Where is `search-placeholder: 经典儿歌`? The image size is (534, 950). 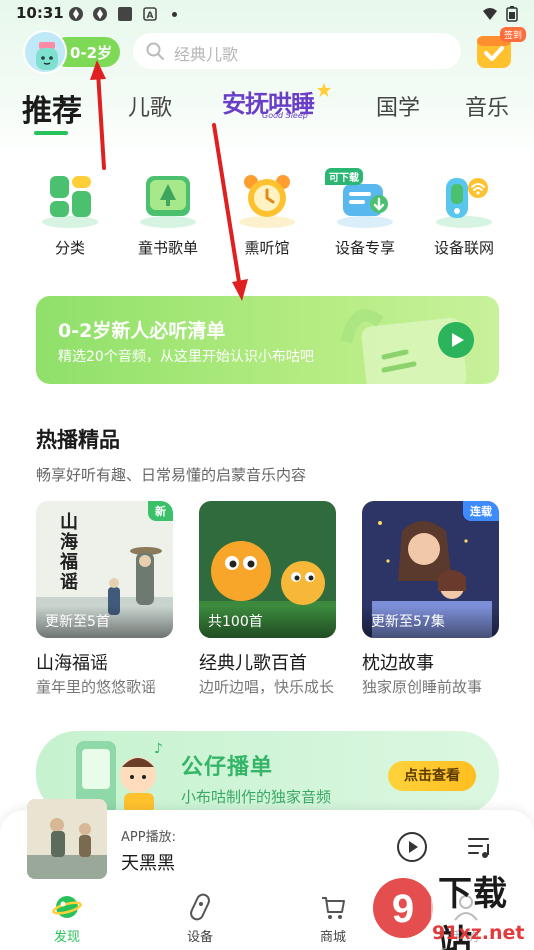 search-placeholder: 经典儿歌 is located at coordinates (206, 53).